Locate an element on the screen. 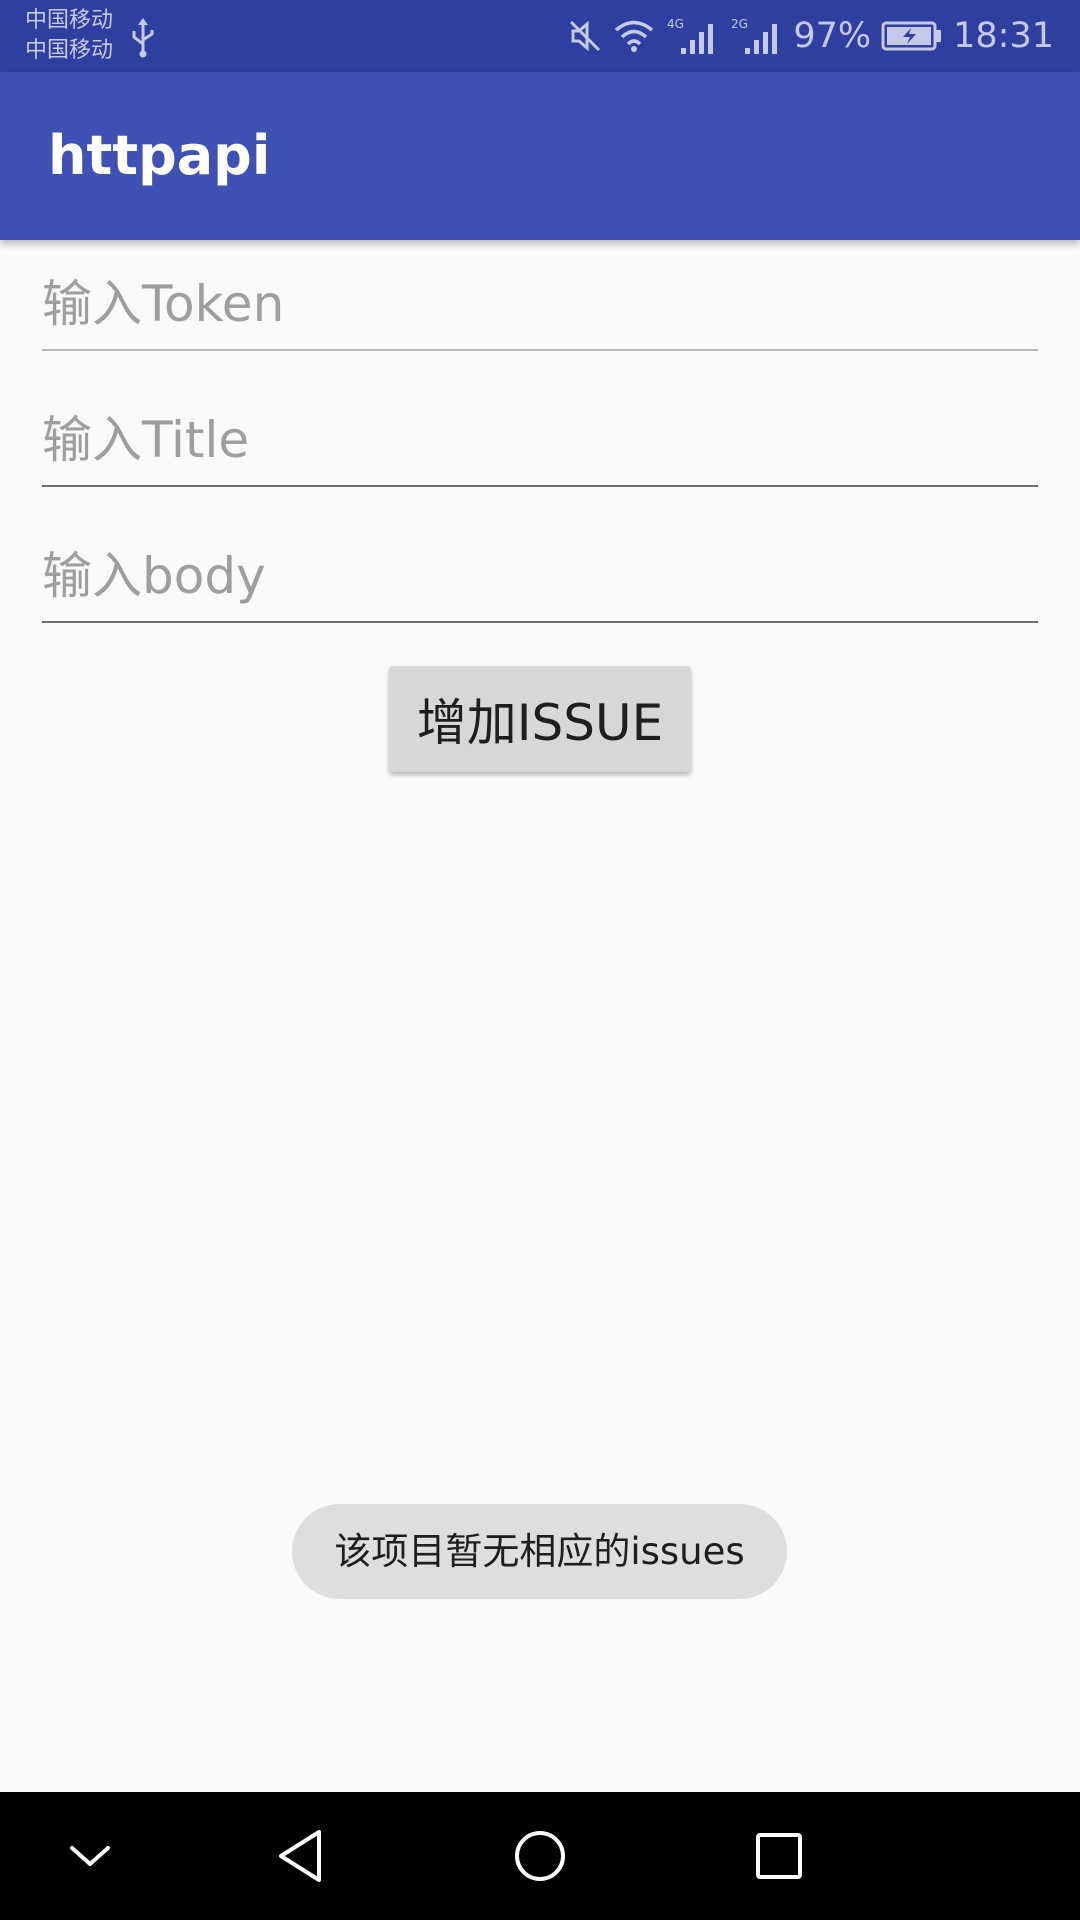 Image resolution: width=1080 pixels, height=1920 pixels. carrier-2: 中国移动 is located at coordinates (69, 50).